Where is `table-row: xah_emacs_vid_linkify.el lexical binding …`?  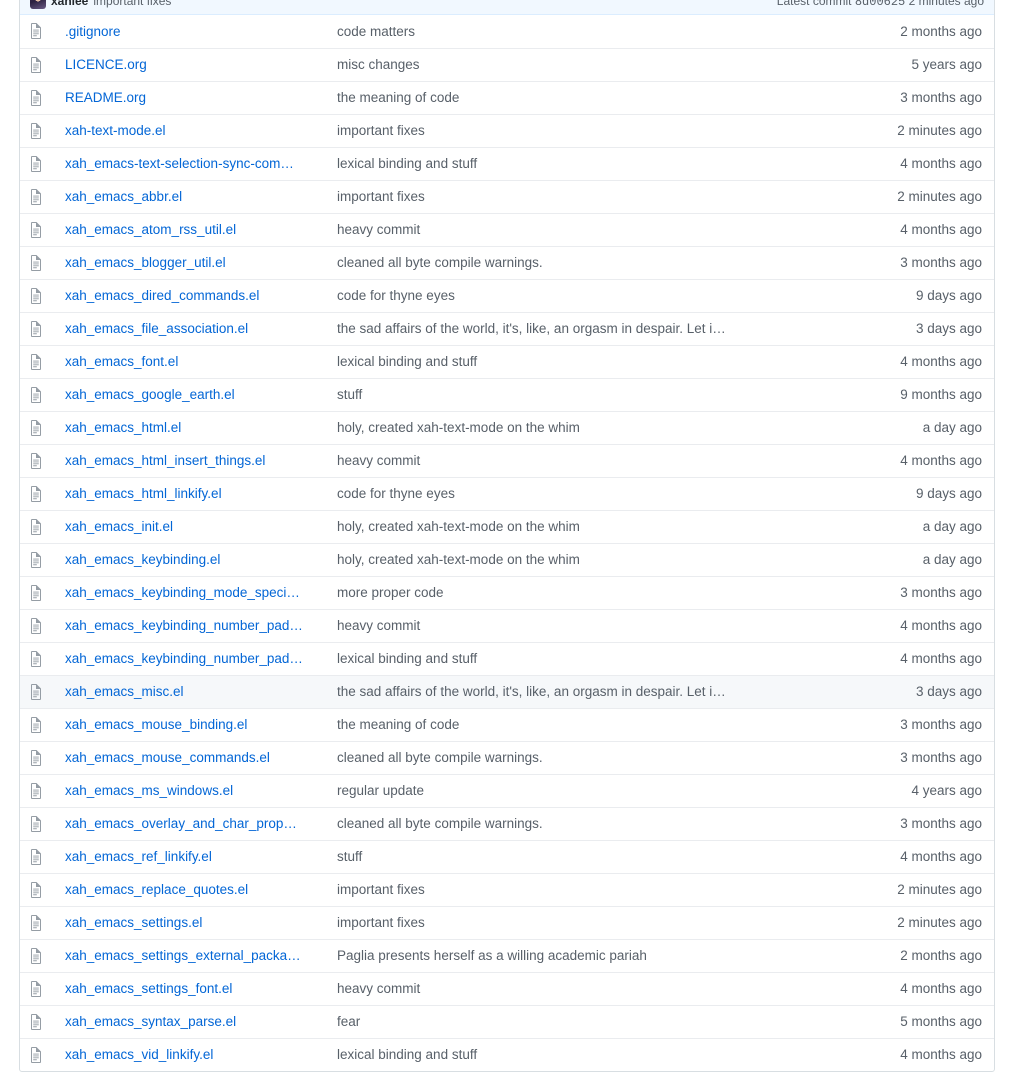 table-row: xah_emacs_vid_linkify.el lexical binding … is located at coordinates (507, 1054).